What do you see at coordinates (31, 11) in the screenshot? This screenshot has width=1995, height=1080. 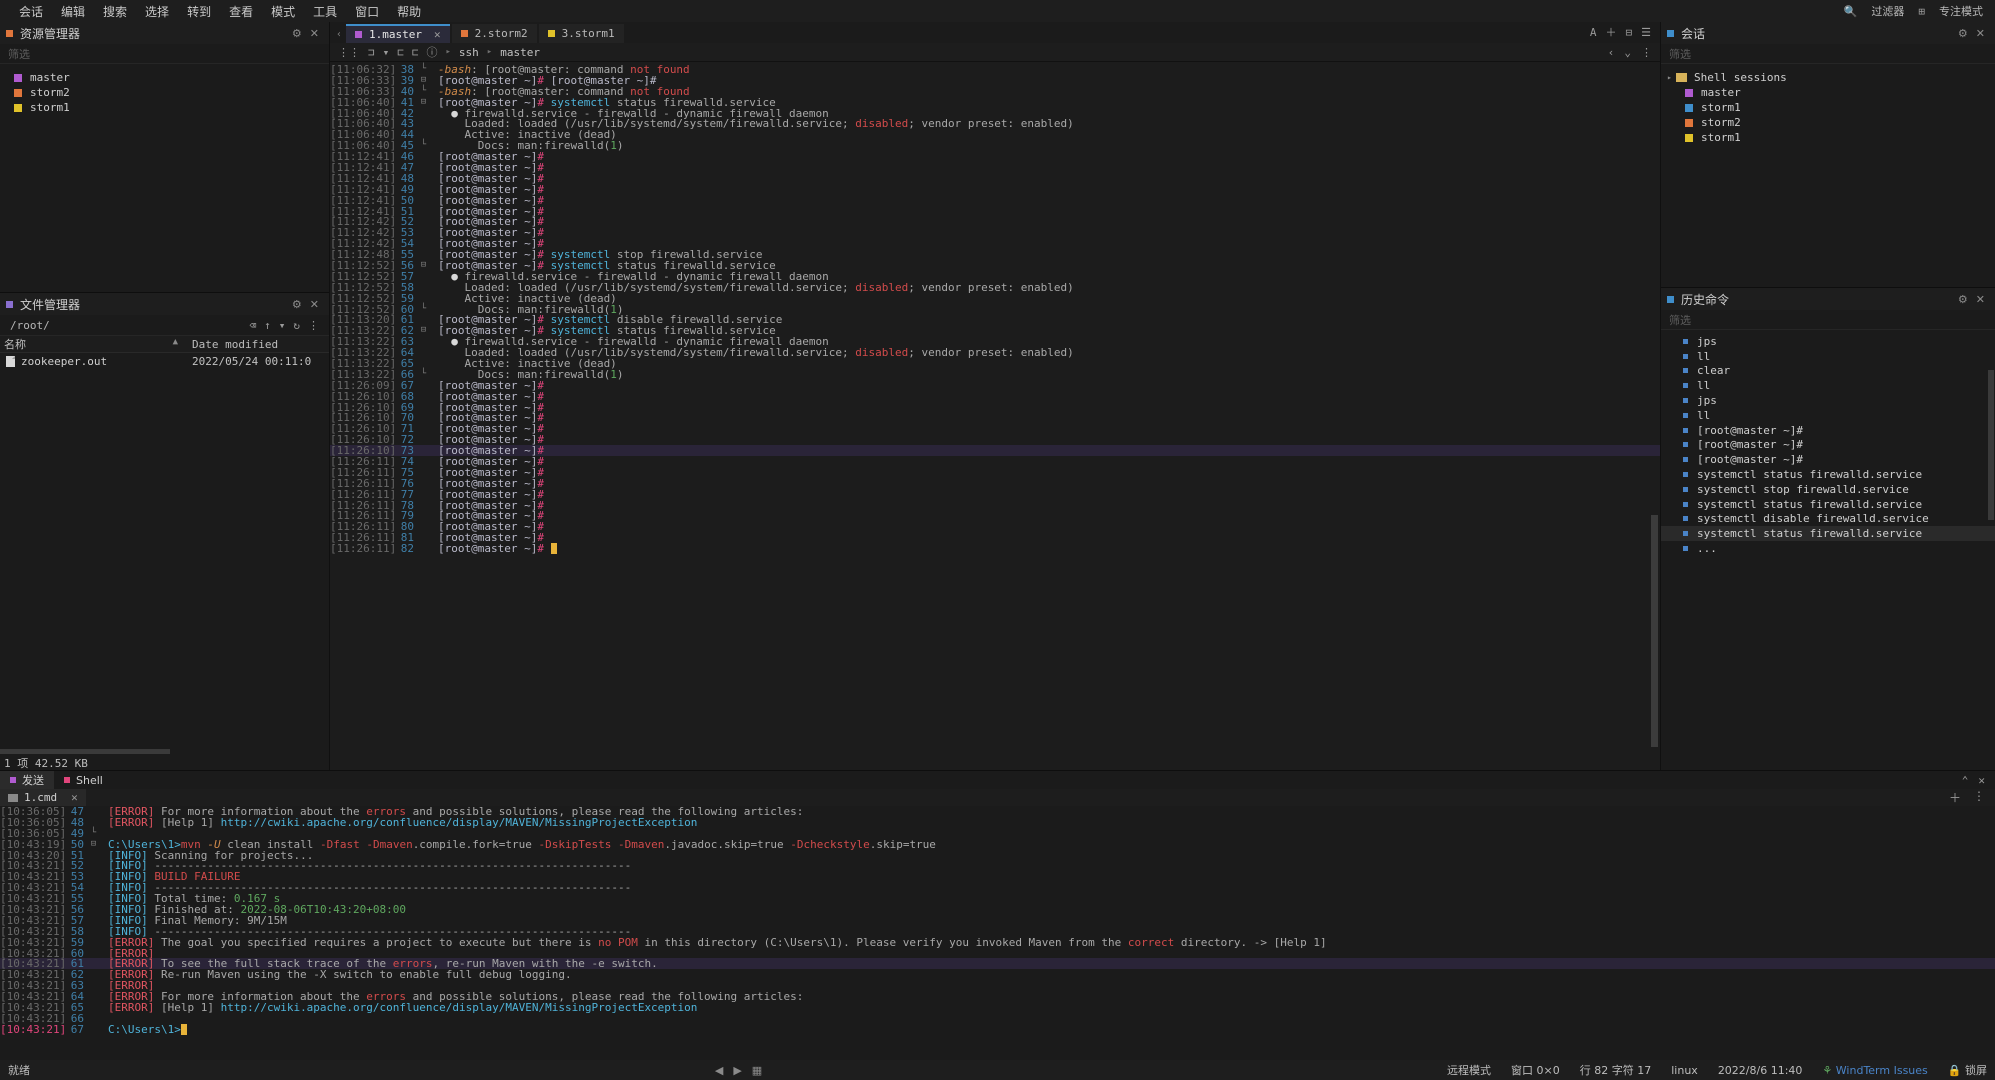 I see `menu-item-session: 会话` at bounding box center [31, 11].